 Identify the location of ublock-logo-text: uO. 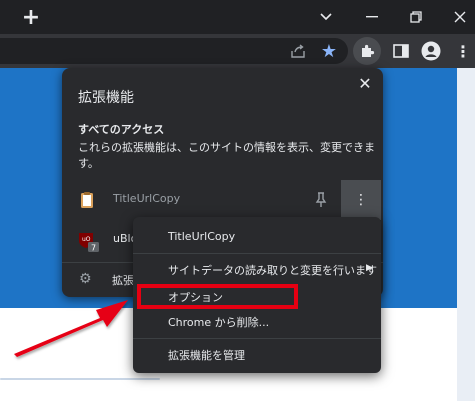
(86, 239).